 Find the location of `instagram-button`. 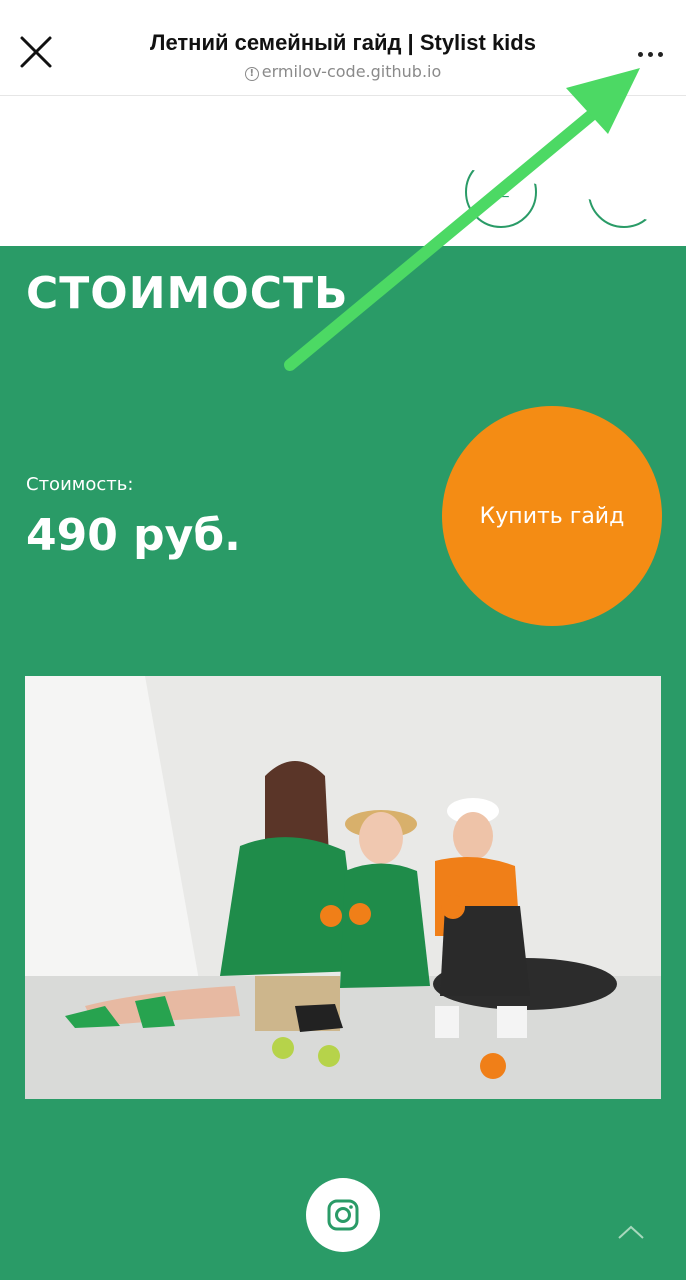

instagram-button is located at coordinates (343, 1215).